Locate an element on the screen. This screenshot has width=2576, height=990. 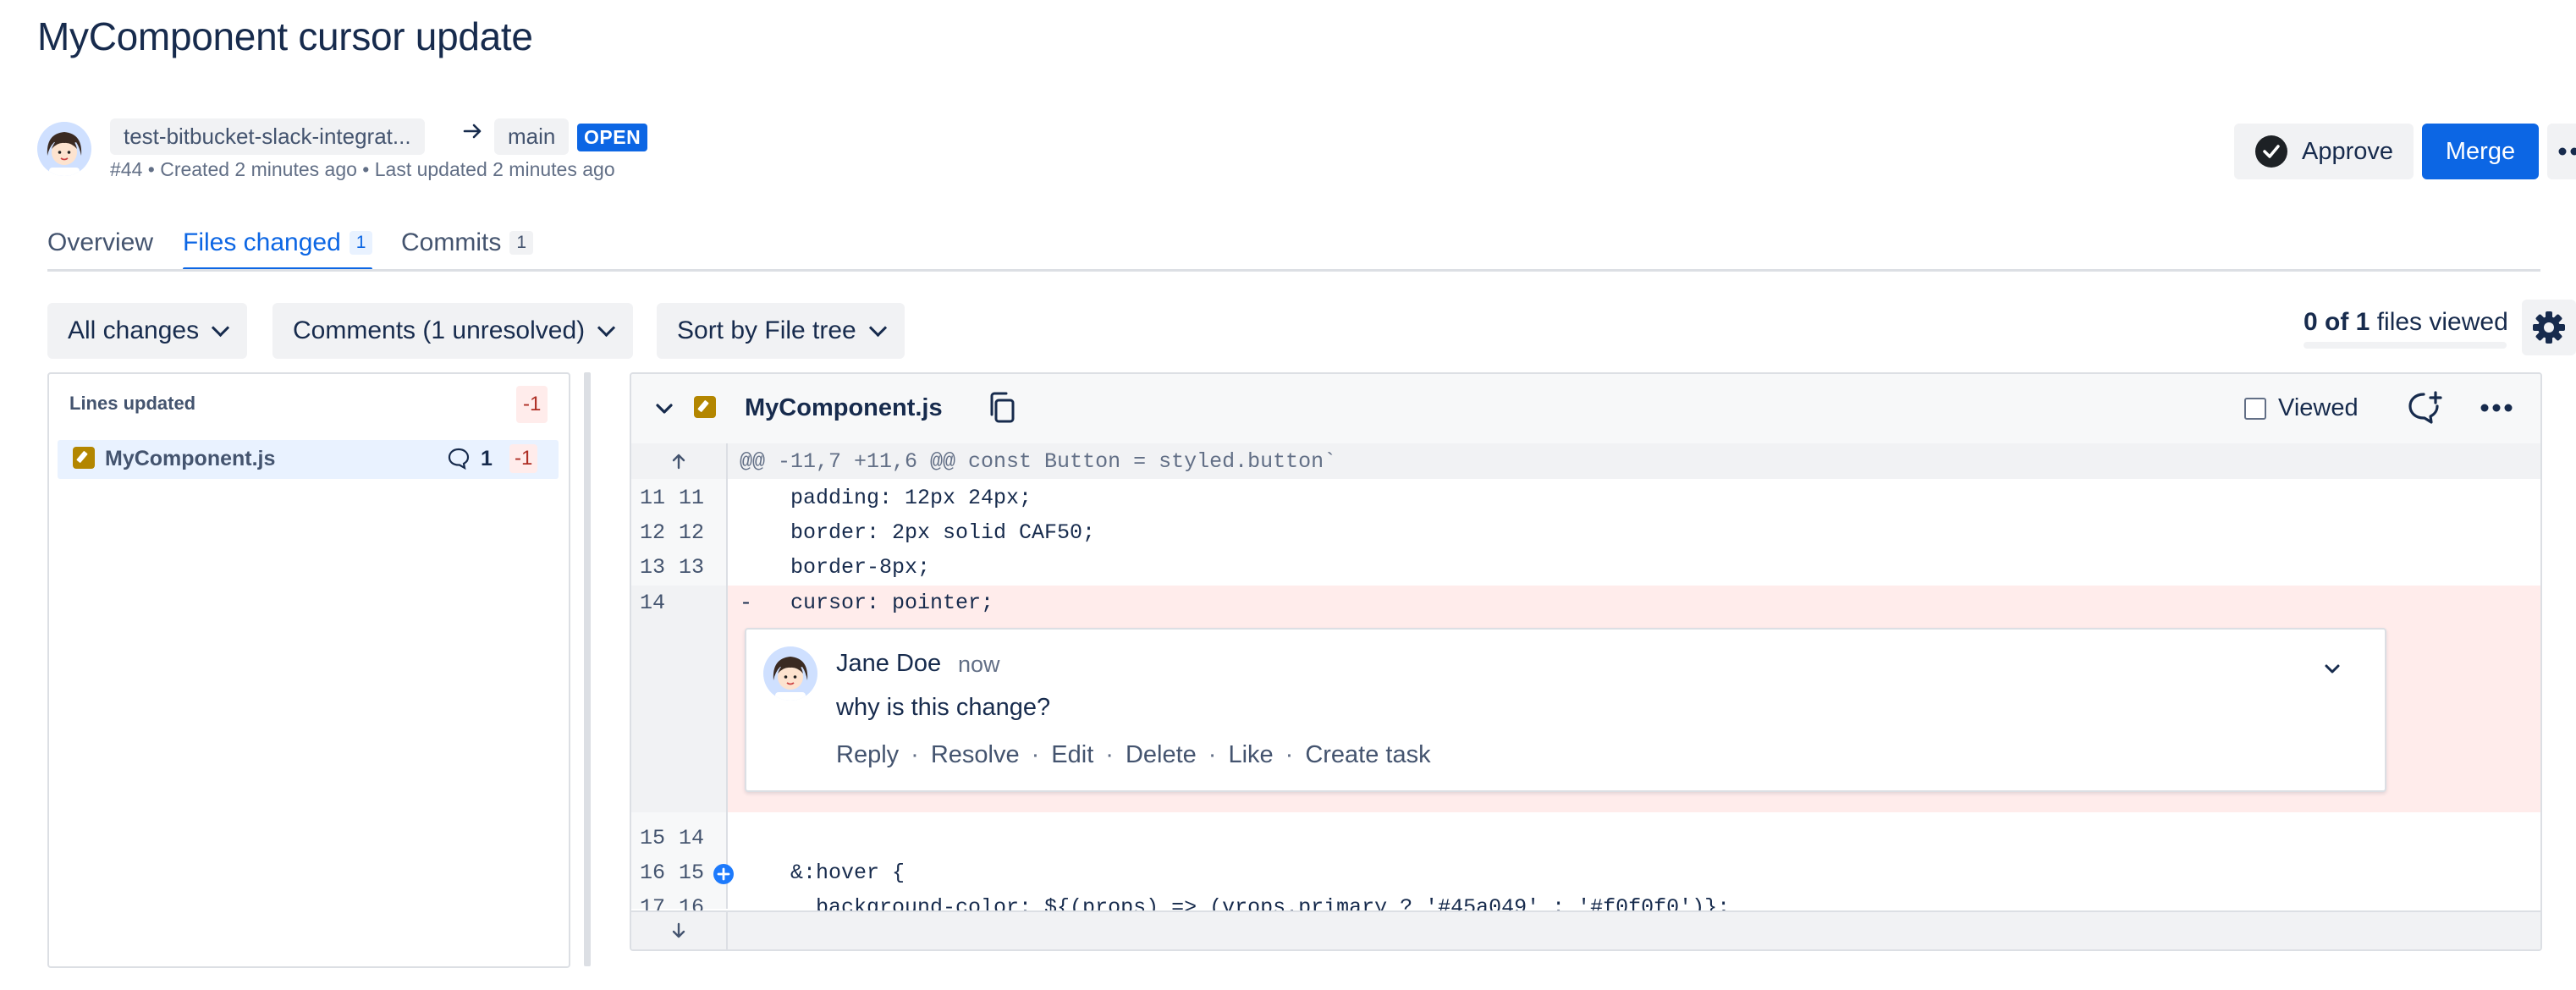
file-tree-panel: Lines updated -1 MyComponent.js 1 -1 is located at coordinates (308, 670).